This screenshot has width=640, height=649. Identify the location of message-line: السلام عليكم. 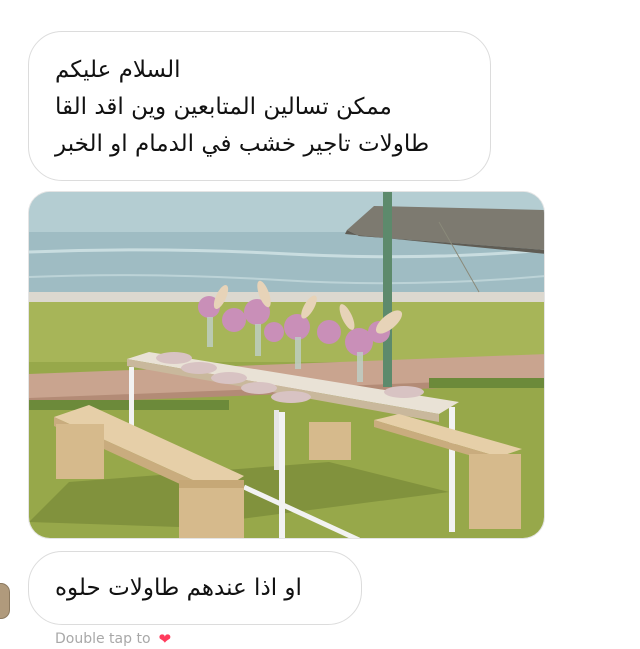
(118, 70).